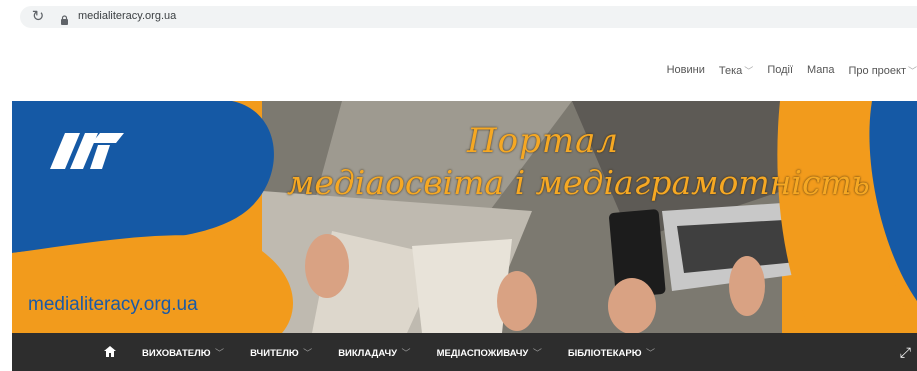 The height and width of the screenshot is (371, 917). I want to click on topnav-item-library: Тека ﹀, so click(736, 70).